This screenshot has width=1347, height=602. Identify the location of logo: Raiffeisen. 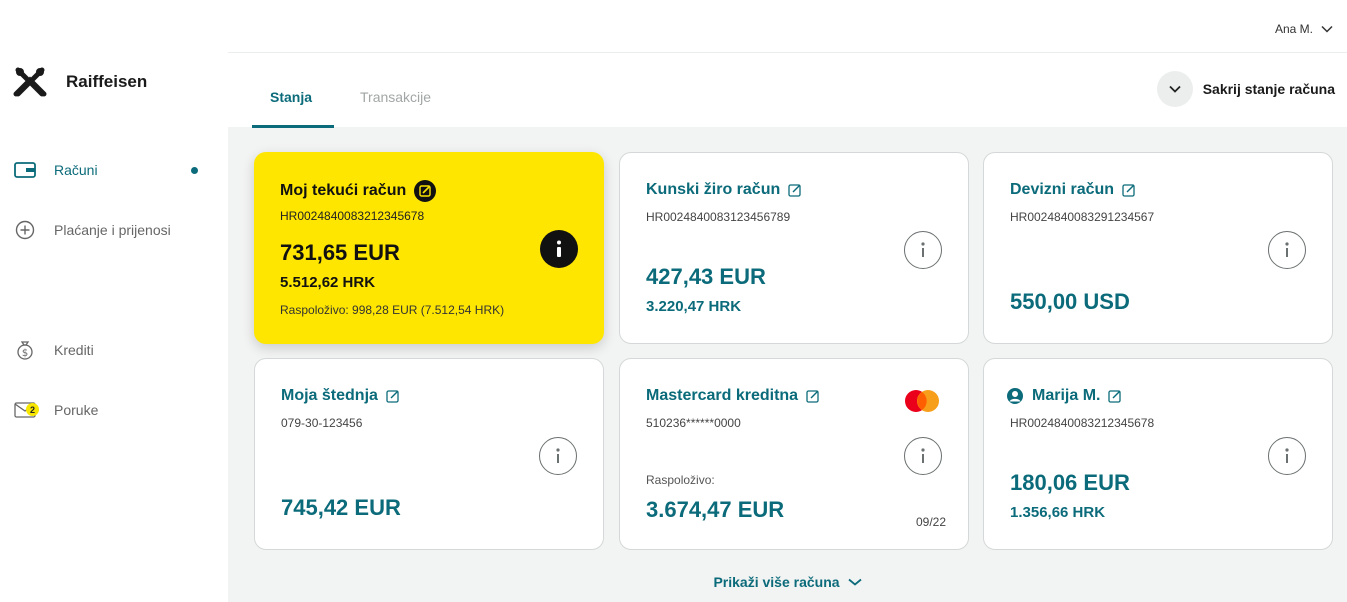
(79, 82).